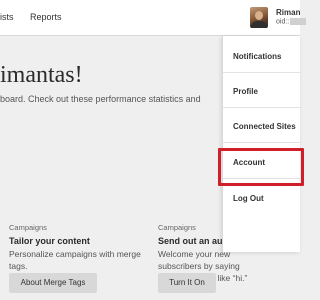  Describe the element at coordinates (49, 241) in the screenshot. I see `card-title: Tailor your content` at that location.